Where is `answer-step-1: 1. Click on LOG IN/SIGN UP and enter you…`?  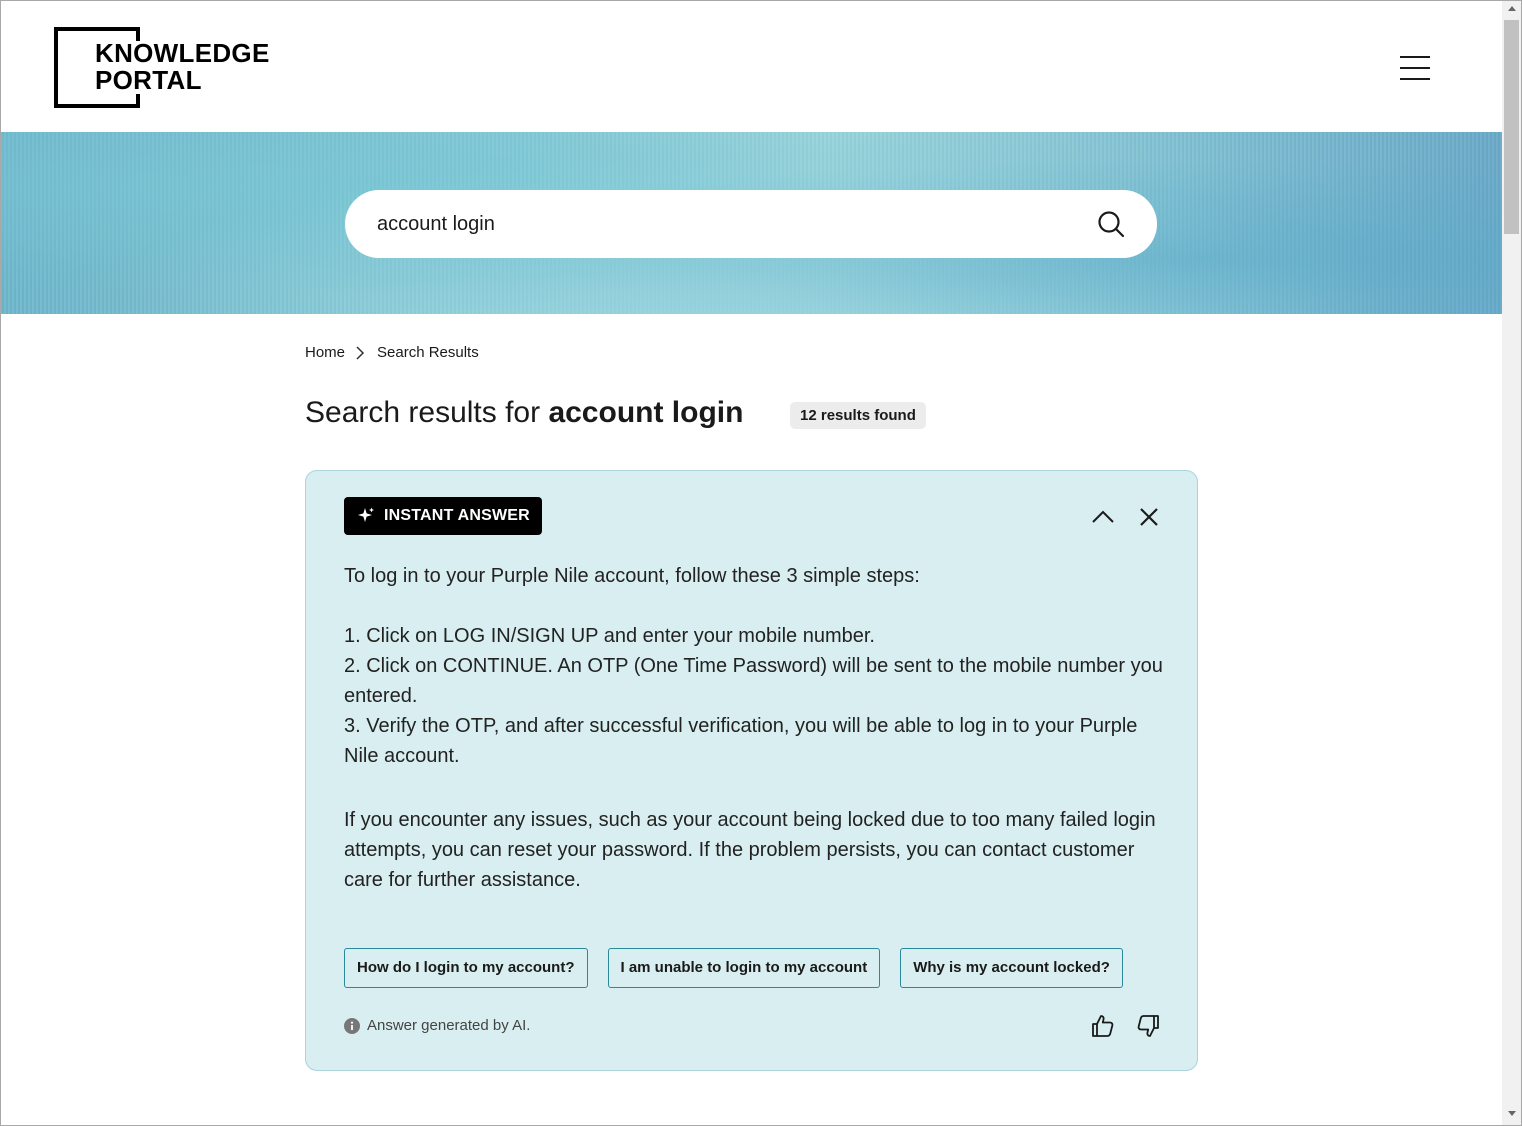 answer-step-1: 1. Click on LOG IN/SIGN UP and enter you… is located at coordinates (609, 636).